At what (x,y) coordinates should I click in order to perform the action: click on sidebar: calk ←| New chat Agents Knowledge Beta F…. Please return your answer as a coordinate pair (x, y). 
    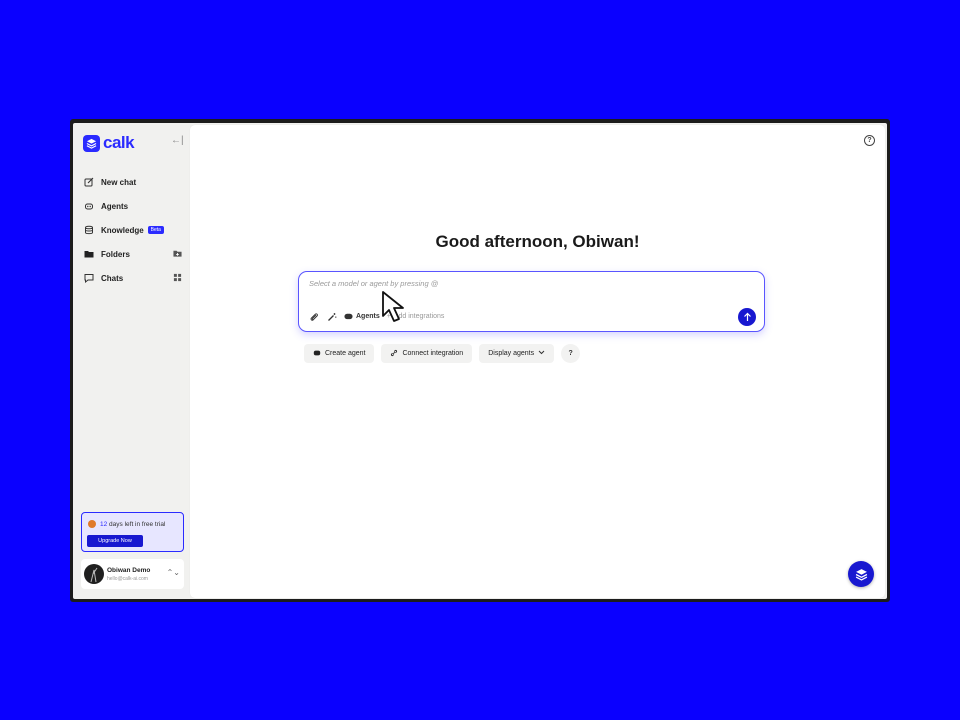
    Looking at the image, I should click on (131, 361).